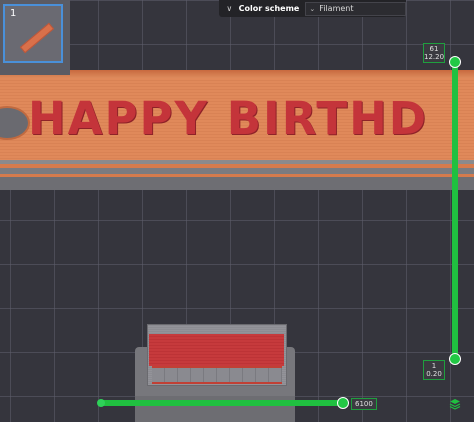  What do you see at coordinates (216, 350) in the screenshot?
I see `toolhead-preview-red-layers` at bounding box center [216, 350].